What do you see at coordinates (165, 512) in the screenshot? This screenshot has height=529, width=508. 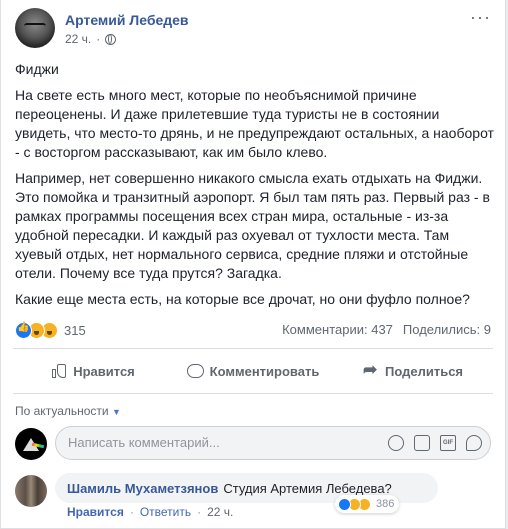 I see `comment-reply-link: Ответить` at bounding box center [165, 512].